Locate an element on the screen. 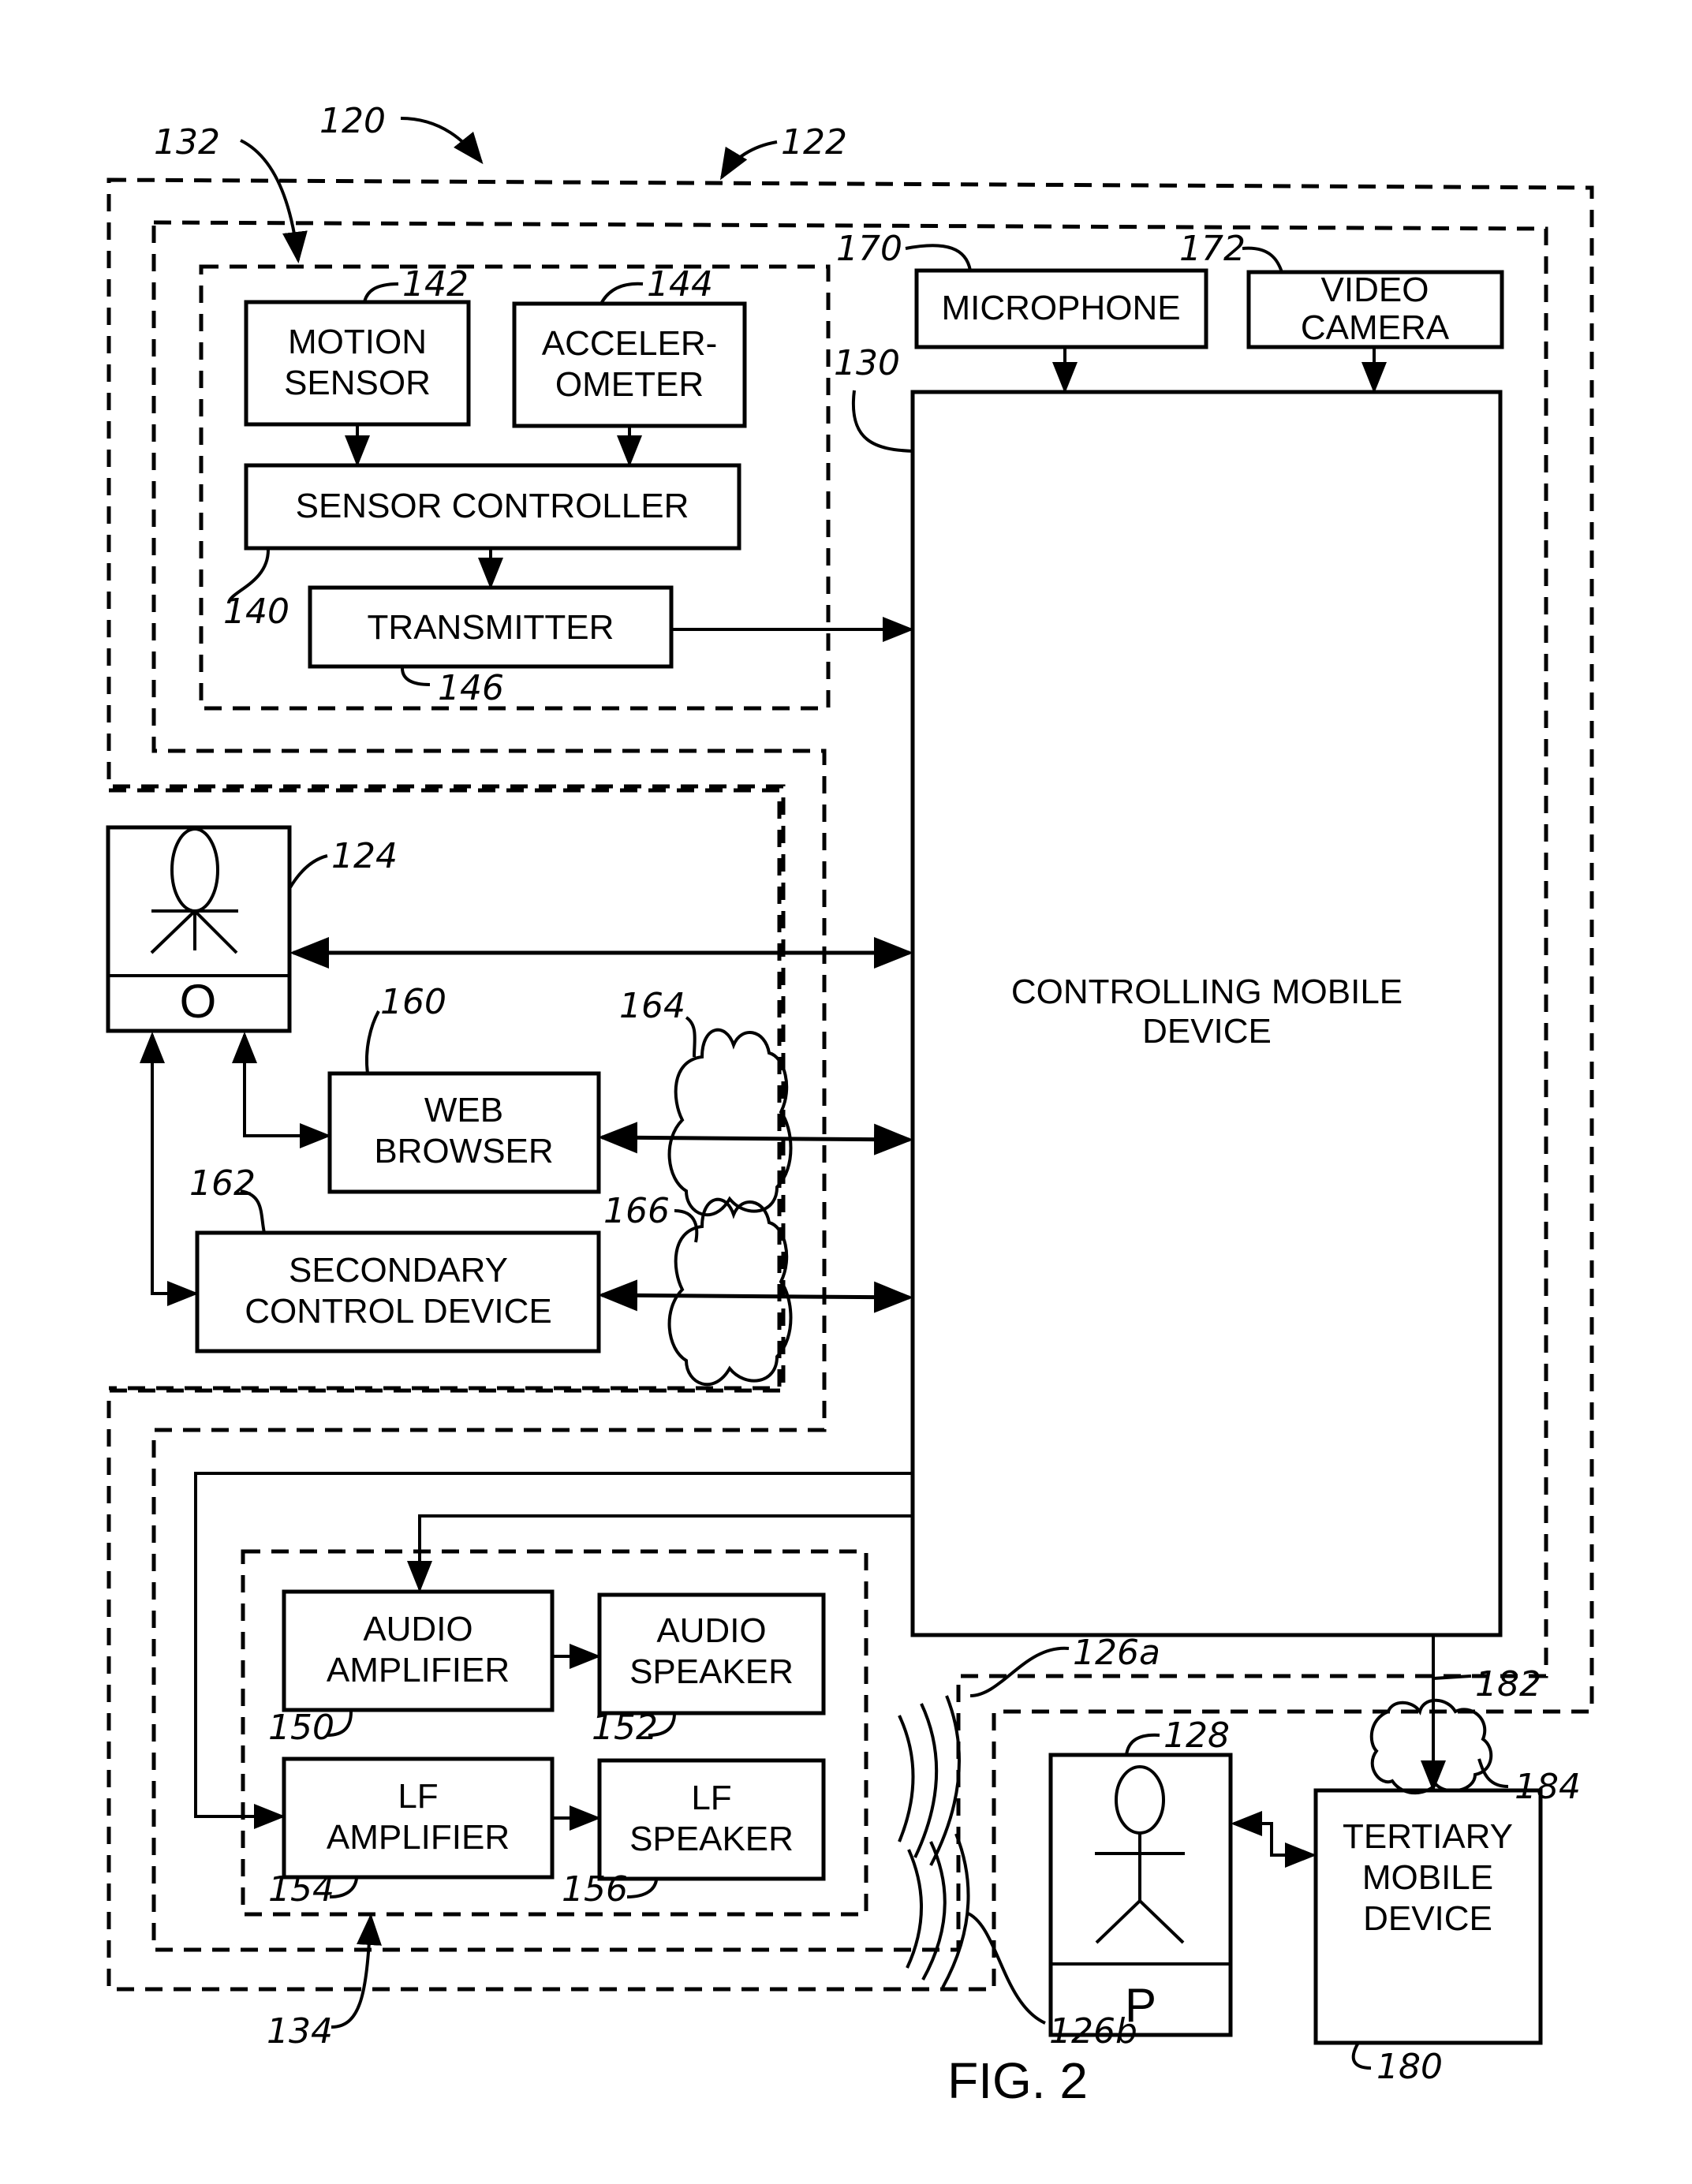 Image resolution: width=1692 pixels, height=2184 pixels. block-label: BROWSER is located at coordinates (464, 1151).